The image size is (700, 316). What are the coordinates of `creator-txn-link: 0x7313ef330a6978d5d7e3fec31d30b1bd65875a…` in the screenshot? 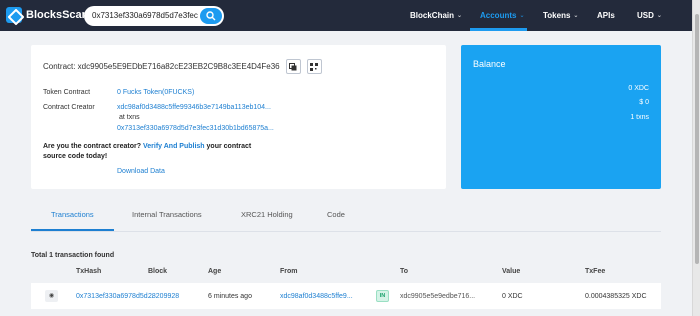 It's located at (195, 128).